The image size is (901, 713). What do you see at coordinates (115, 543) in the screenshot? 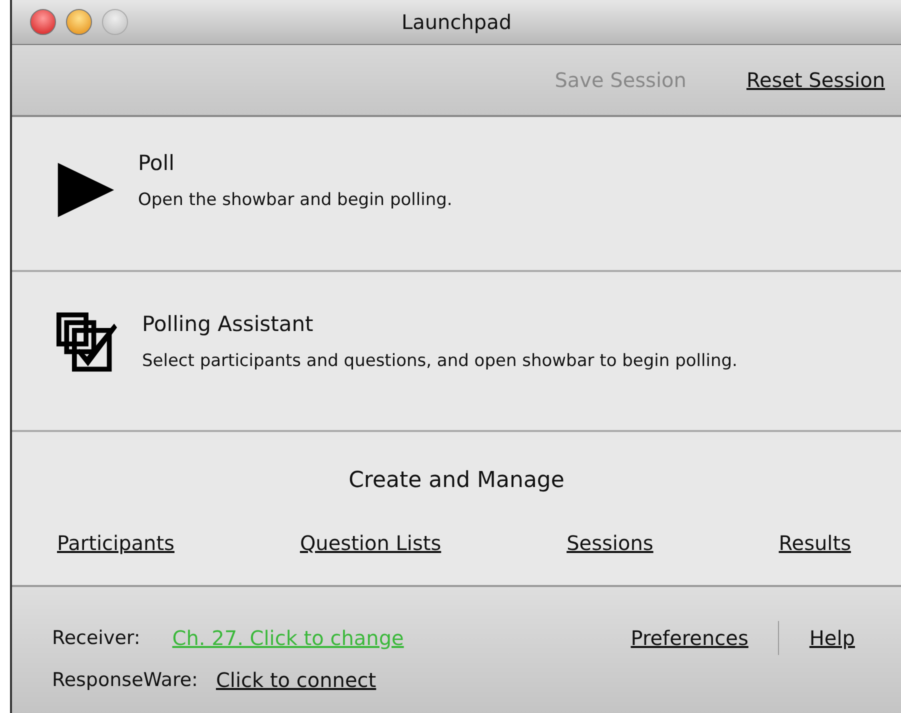
I see `manage-link: Participants` at bounding box center [115, 543].